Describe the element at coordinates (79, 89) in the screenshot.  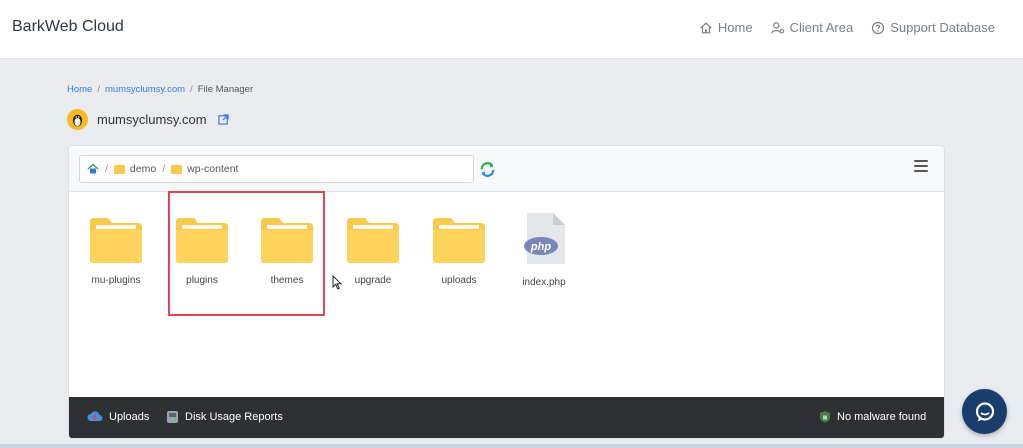
I see `breadcrumb-home: Home` at that location.